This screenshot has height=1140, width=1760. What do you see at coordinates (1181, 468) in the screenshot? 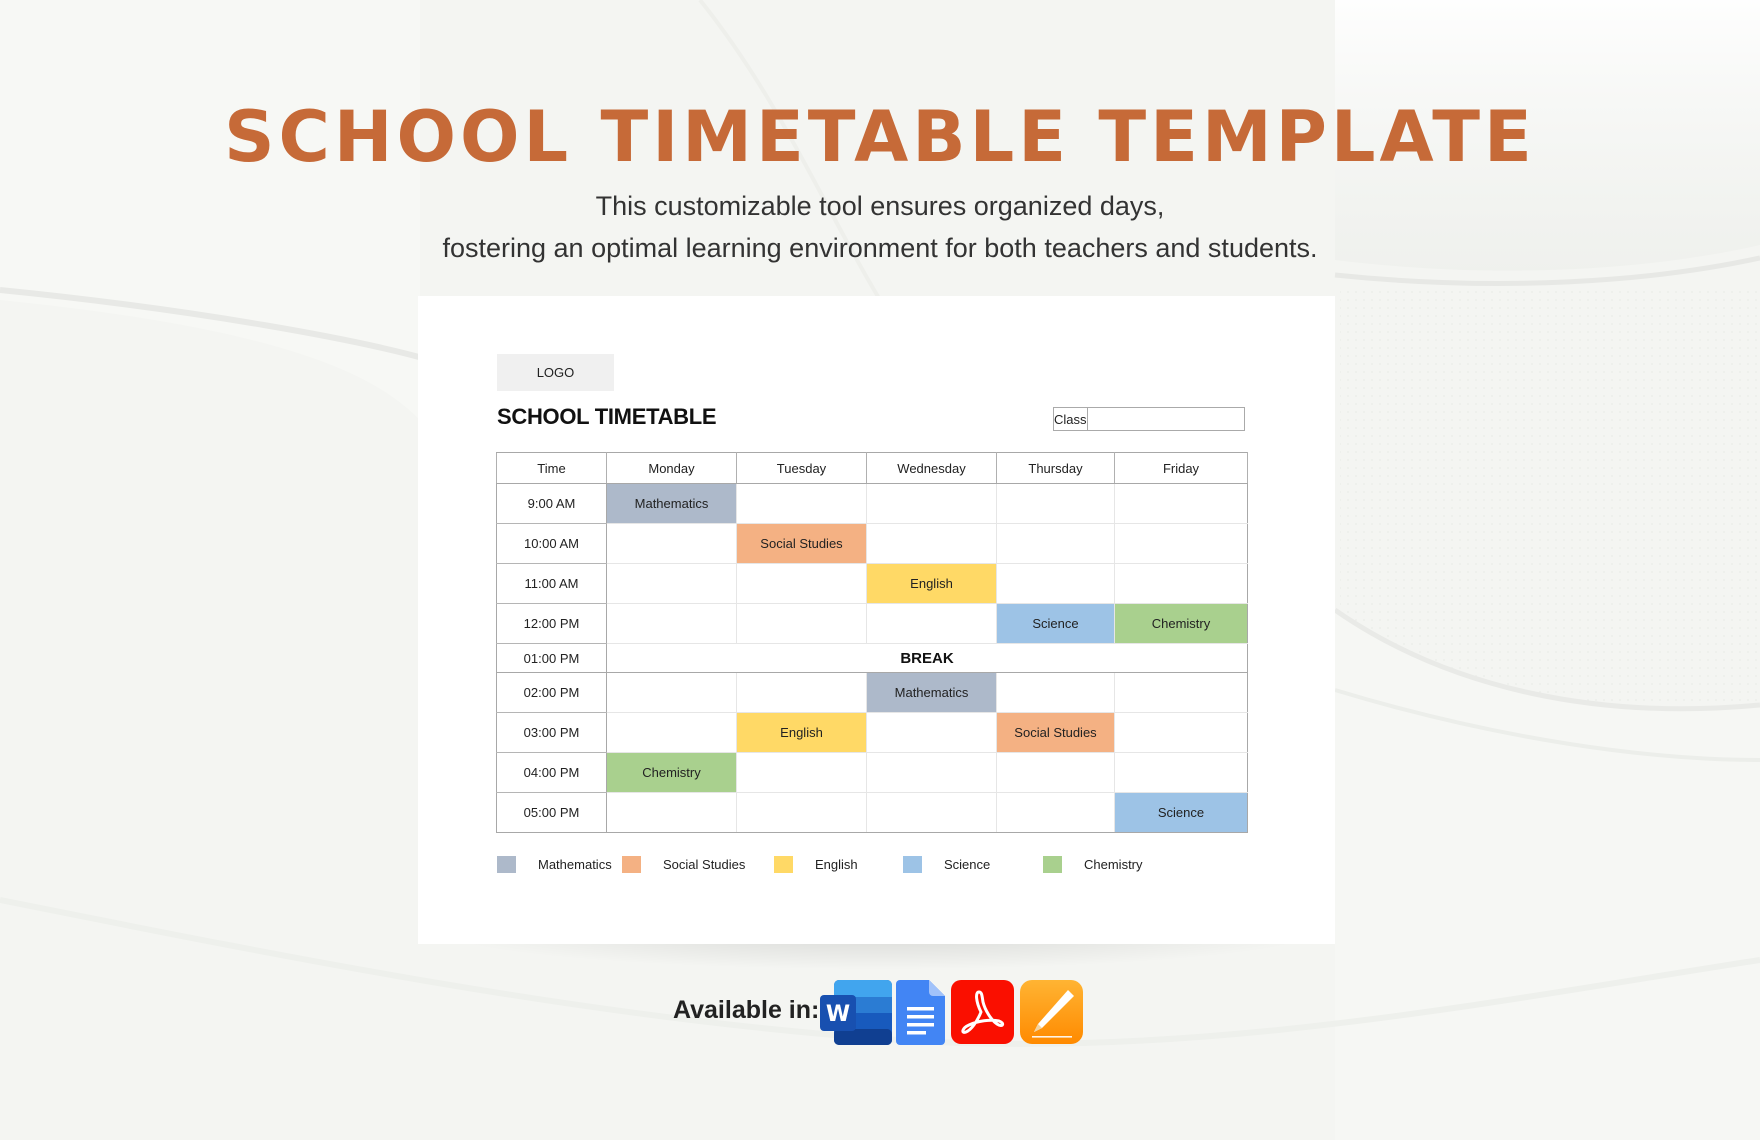
I see `column-header-friday: Friday` at bounding box center [1181, 468].